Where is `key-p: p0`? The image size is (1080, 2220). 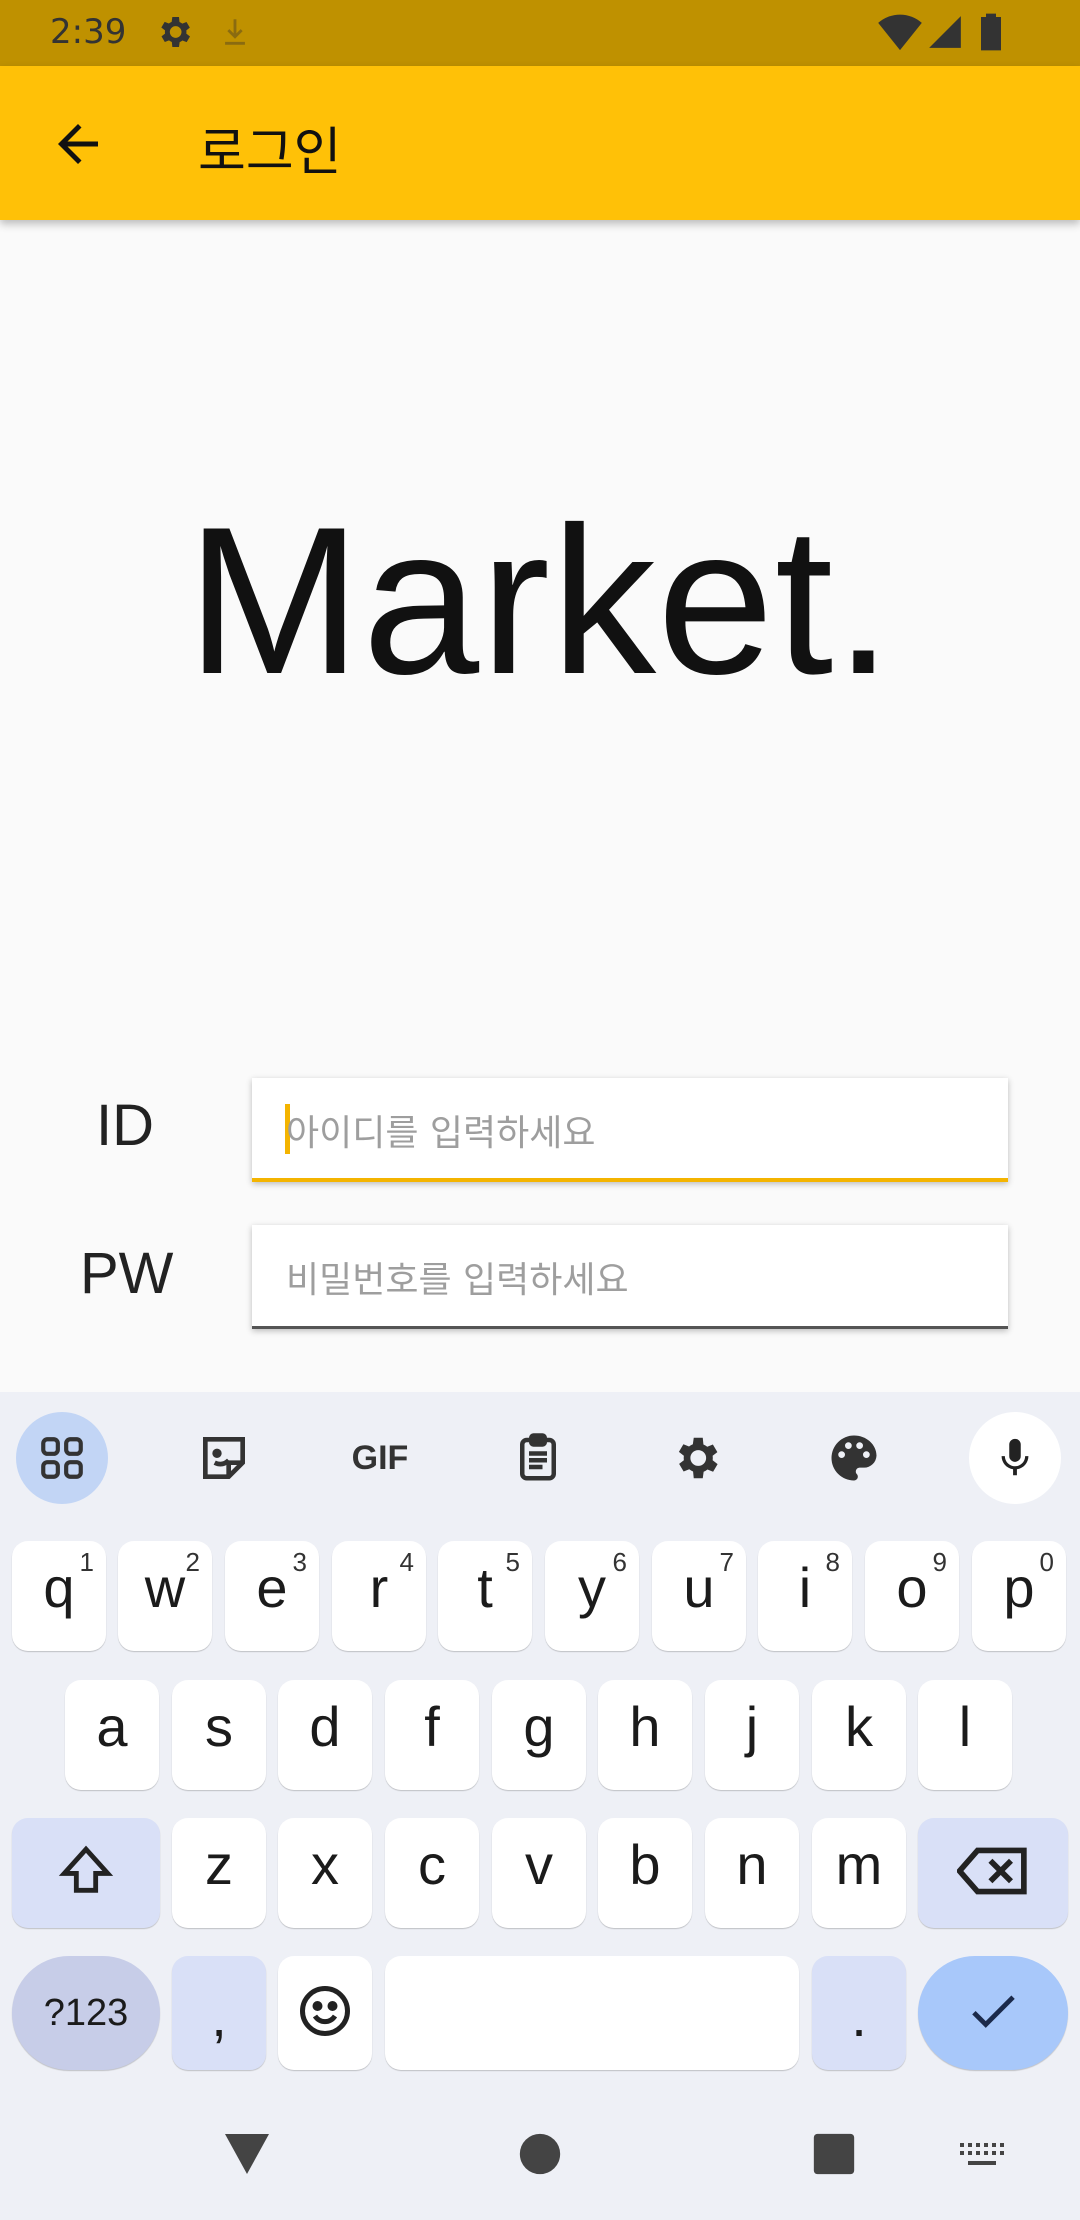
key-p: p0 is located at coordinates (1019, 1596).